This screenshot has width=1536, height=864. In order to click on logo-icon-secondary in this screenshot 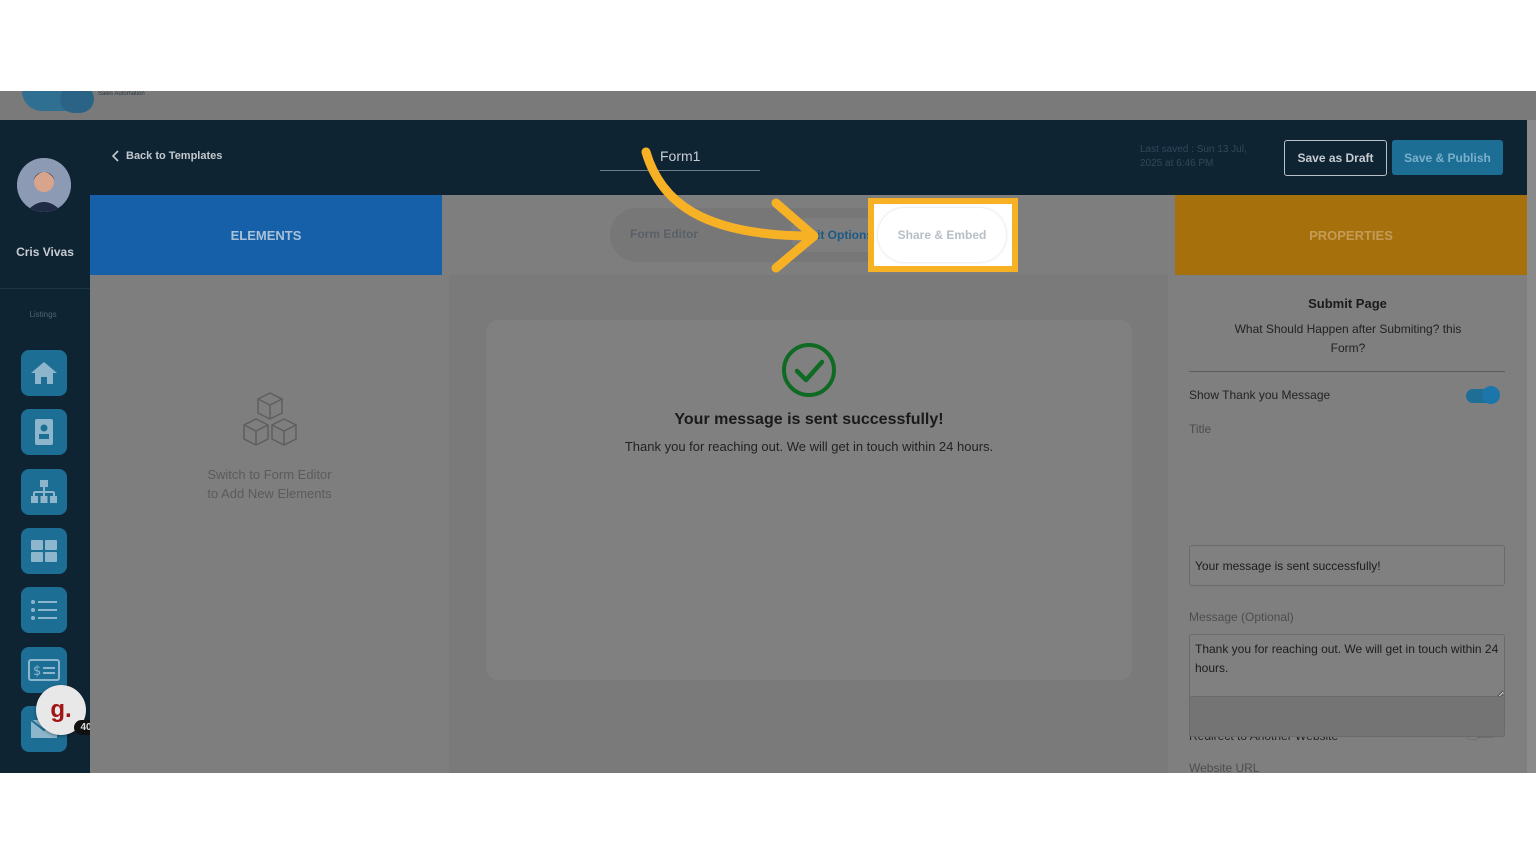, I will do `click(77, 102)`.